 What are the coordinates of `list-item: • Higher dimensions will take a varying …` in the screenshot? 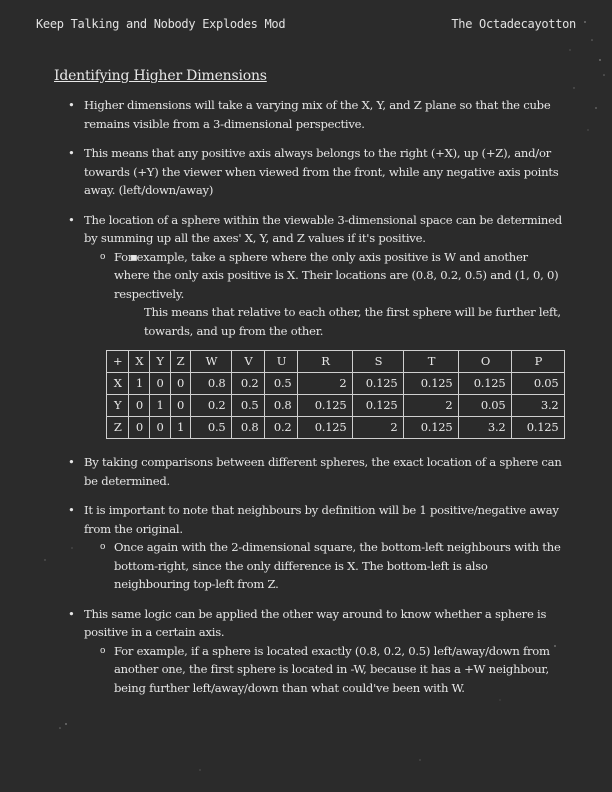 It's located at (316, 114).